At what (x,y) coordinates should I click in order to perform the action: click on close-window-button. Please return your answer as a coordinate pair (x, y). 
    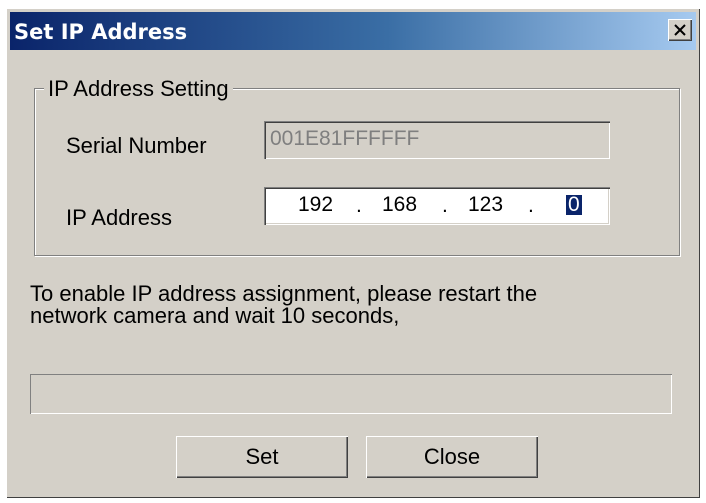
    Looking at the image, I should click on (680, 30).